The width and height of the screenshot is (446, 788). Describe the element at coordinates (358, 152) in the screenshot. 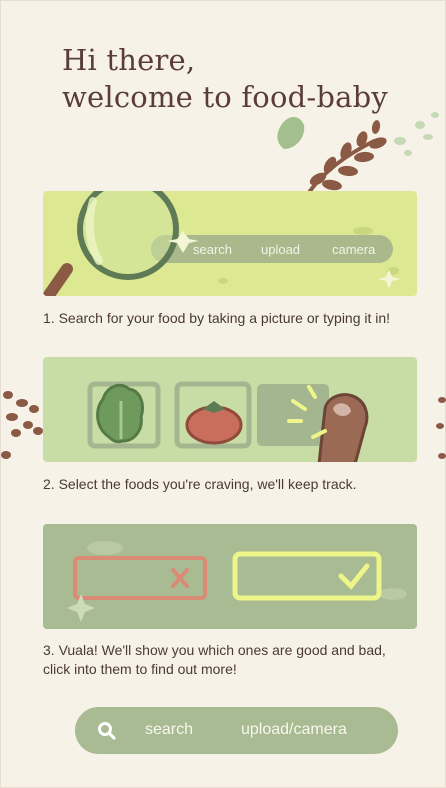

I see `leaf-decoration-icon` at that location.